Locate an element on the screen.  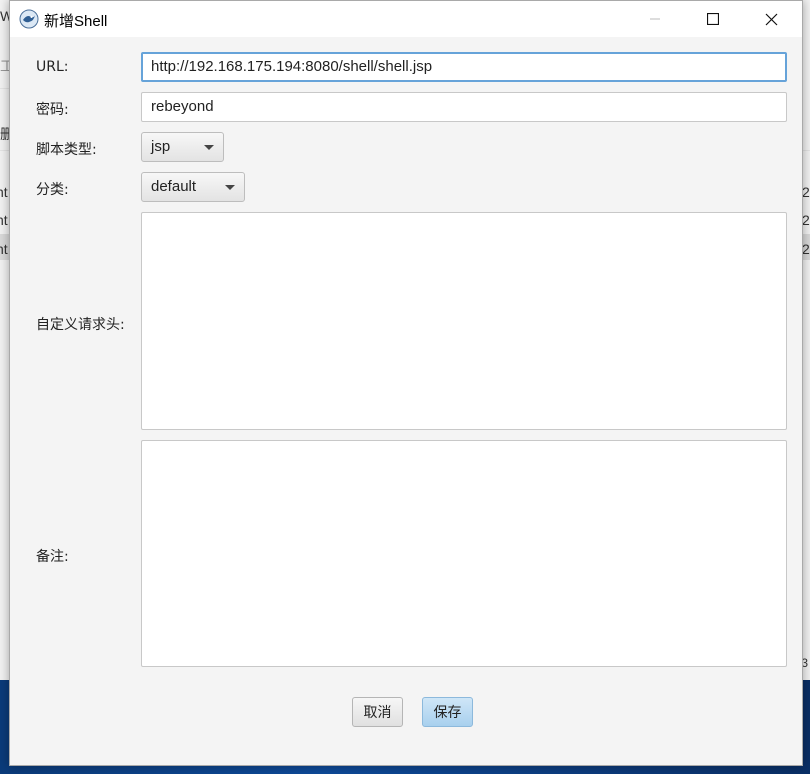
password-input: rebeyond is located at coordinates (464, 107).